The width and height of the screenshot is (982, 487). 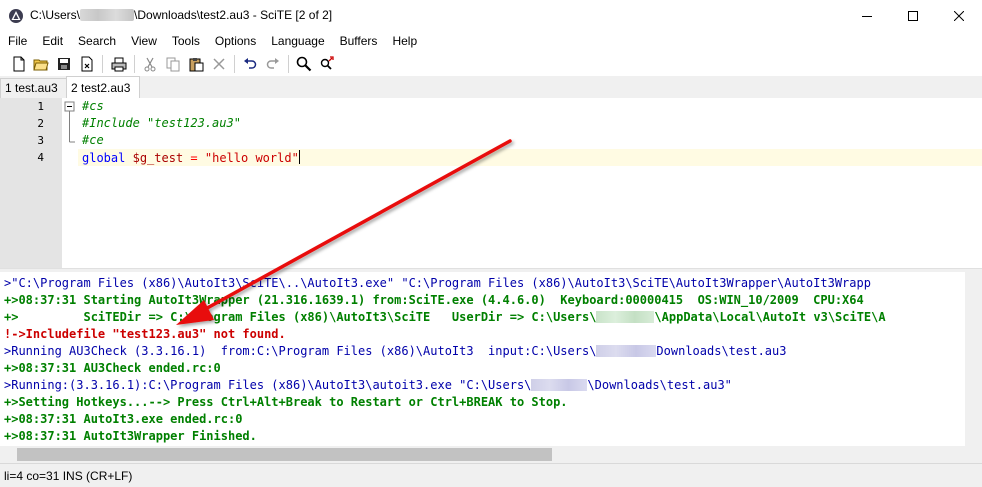 I want to click on find-icon, so click(x=304, y=64).